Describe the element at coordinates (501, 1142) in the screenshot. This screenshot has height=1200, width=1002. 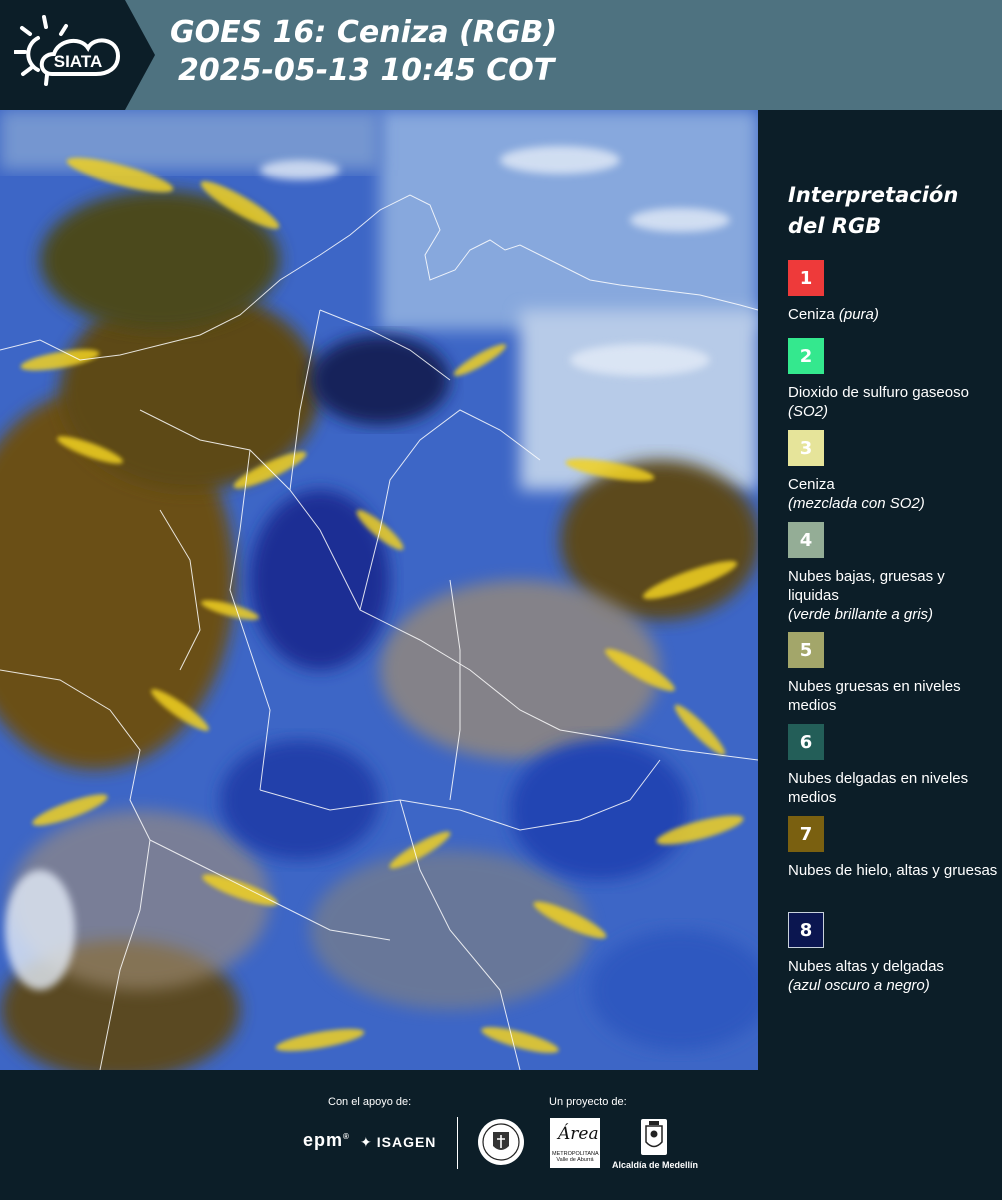
I see `university-seal-icon` at that location.